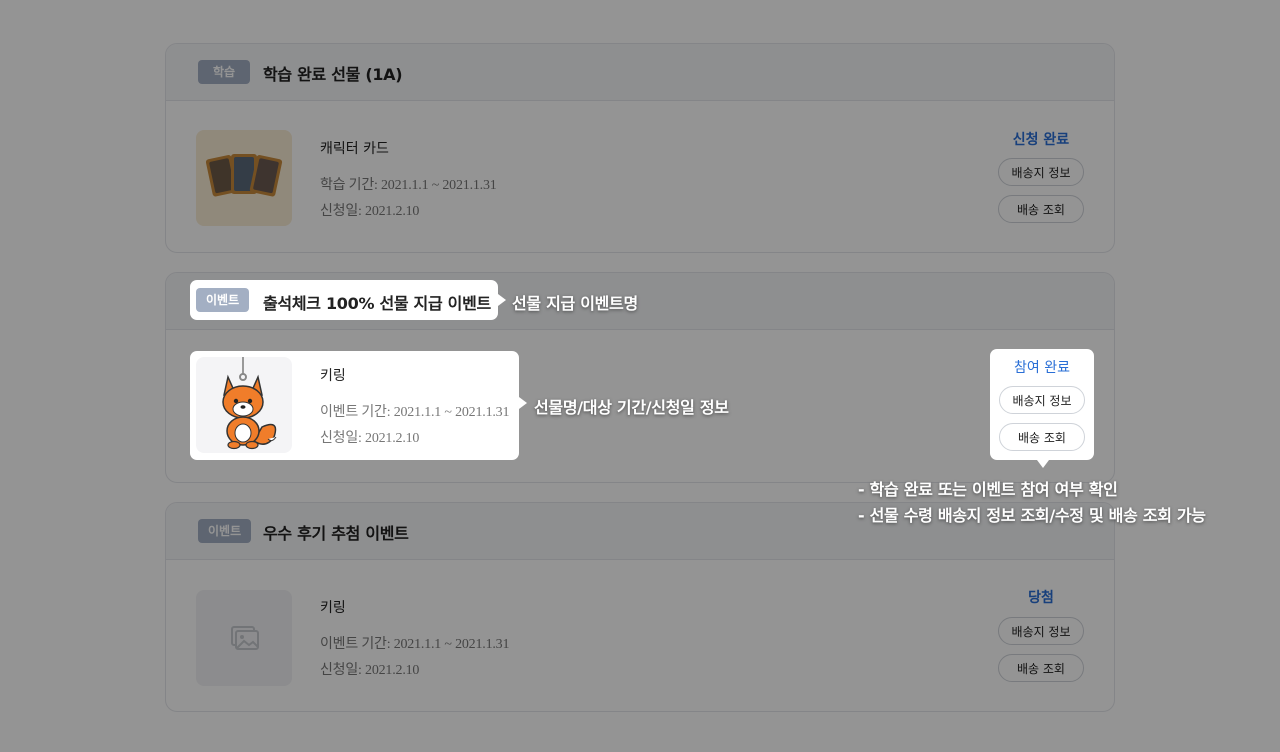  What do you see at coordinates (1042, 400) in the screenshot?
I see `delivery-info-button: 배송지 정보` at bounding box center [1042, 400].